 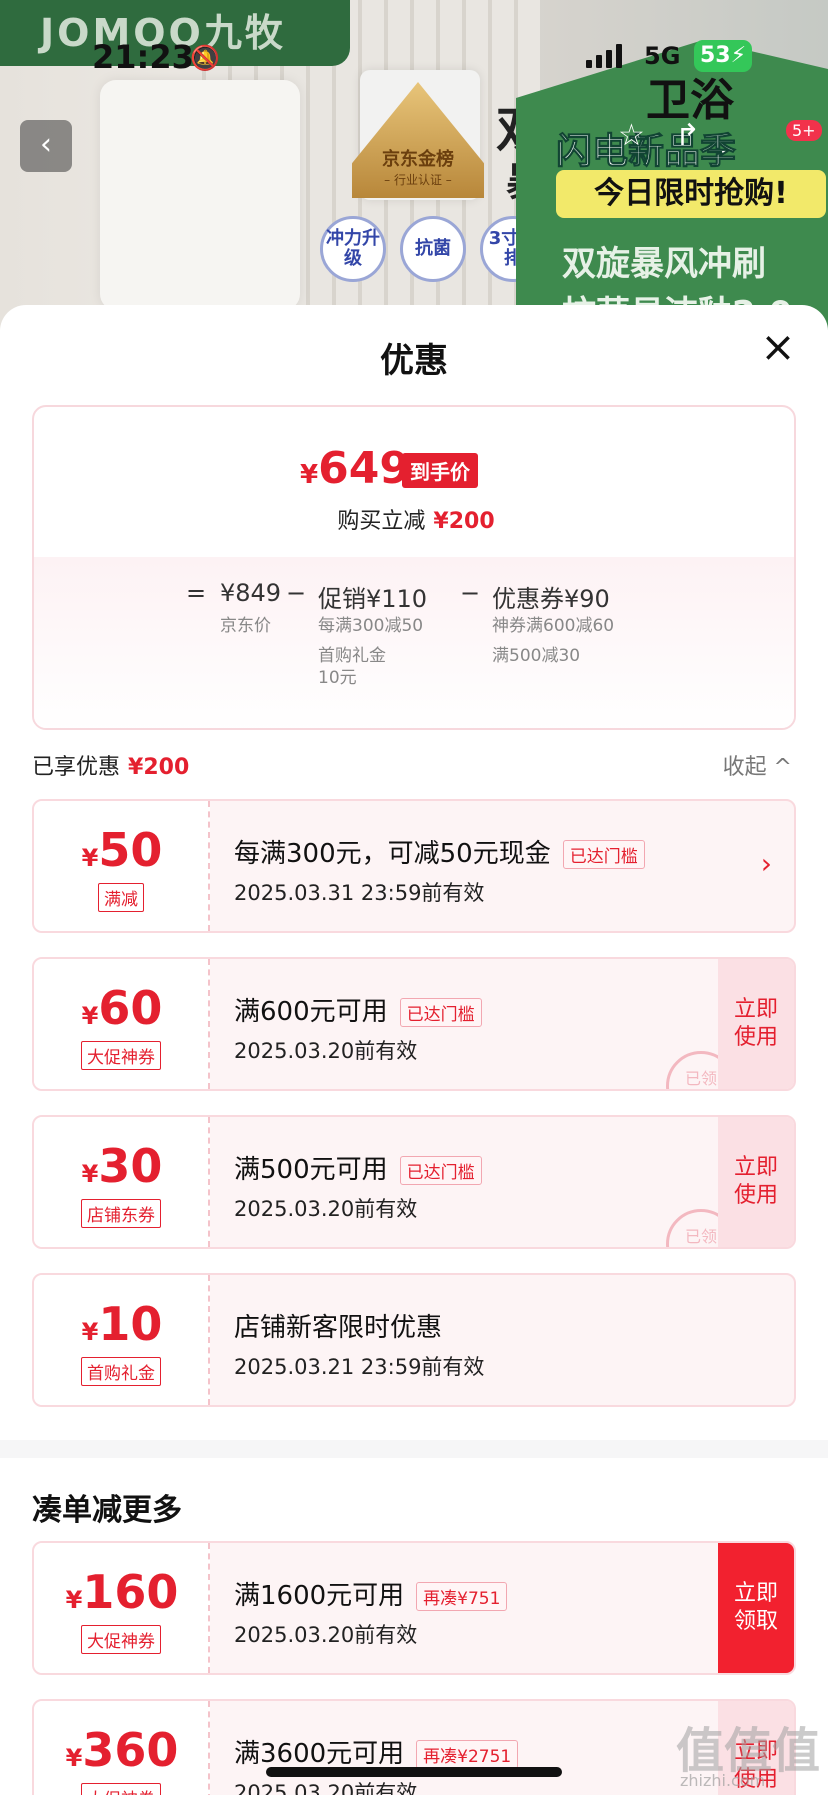 What do you see at coordinates (130, 1008) in the screenshot?
I see `coupon-amount: 60` at bounding box center [130, 1008].